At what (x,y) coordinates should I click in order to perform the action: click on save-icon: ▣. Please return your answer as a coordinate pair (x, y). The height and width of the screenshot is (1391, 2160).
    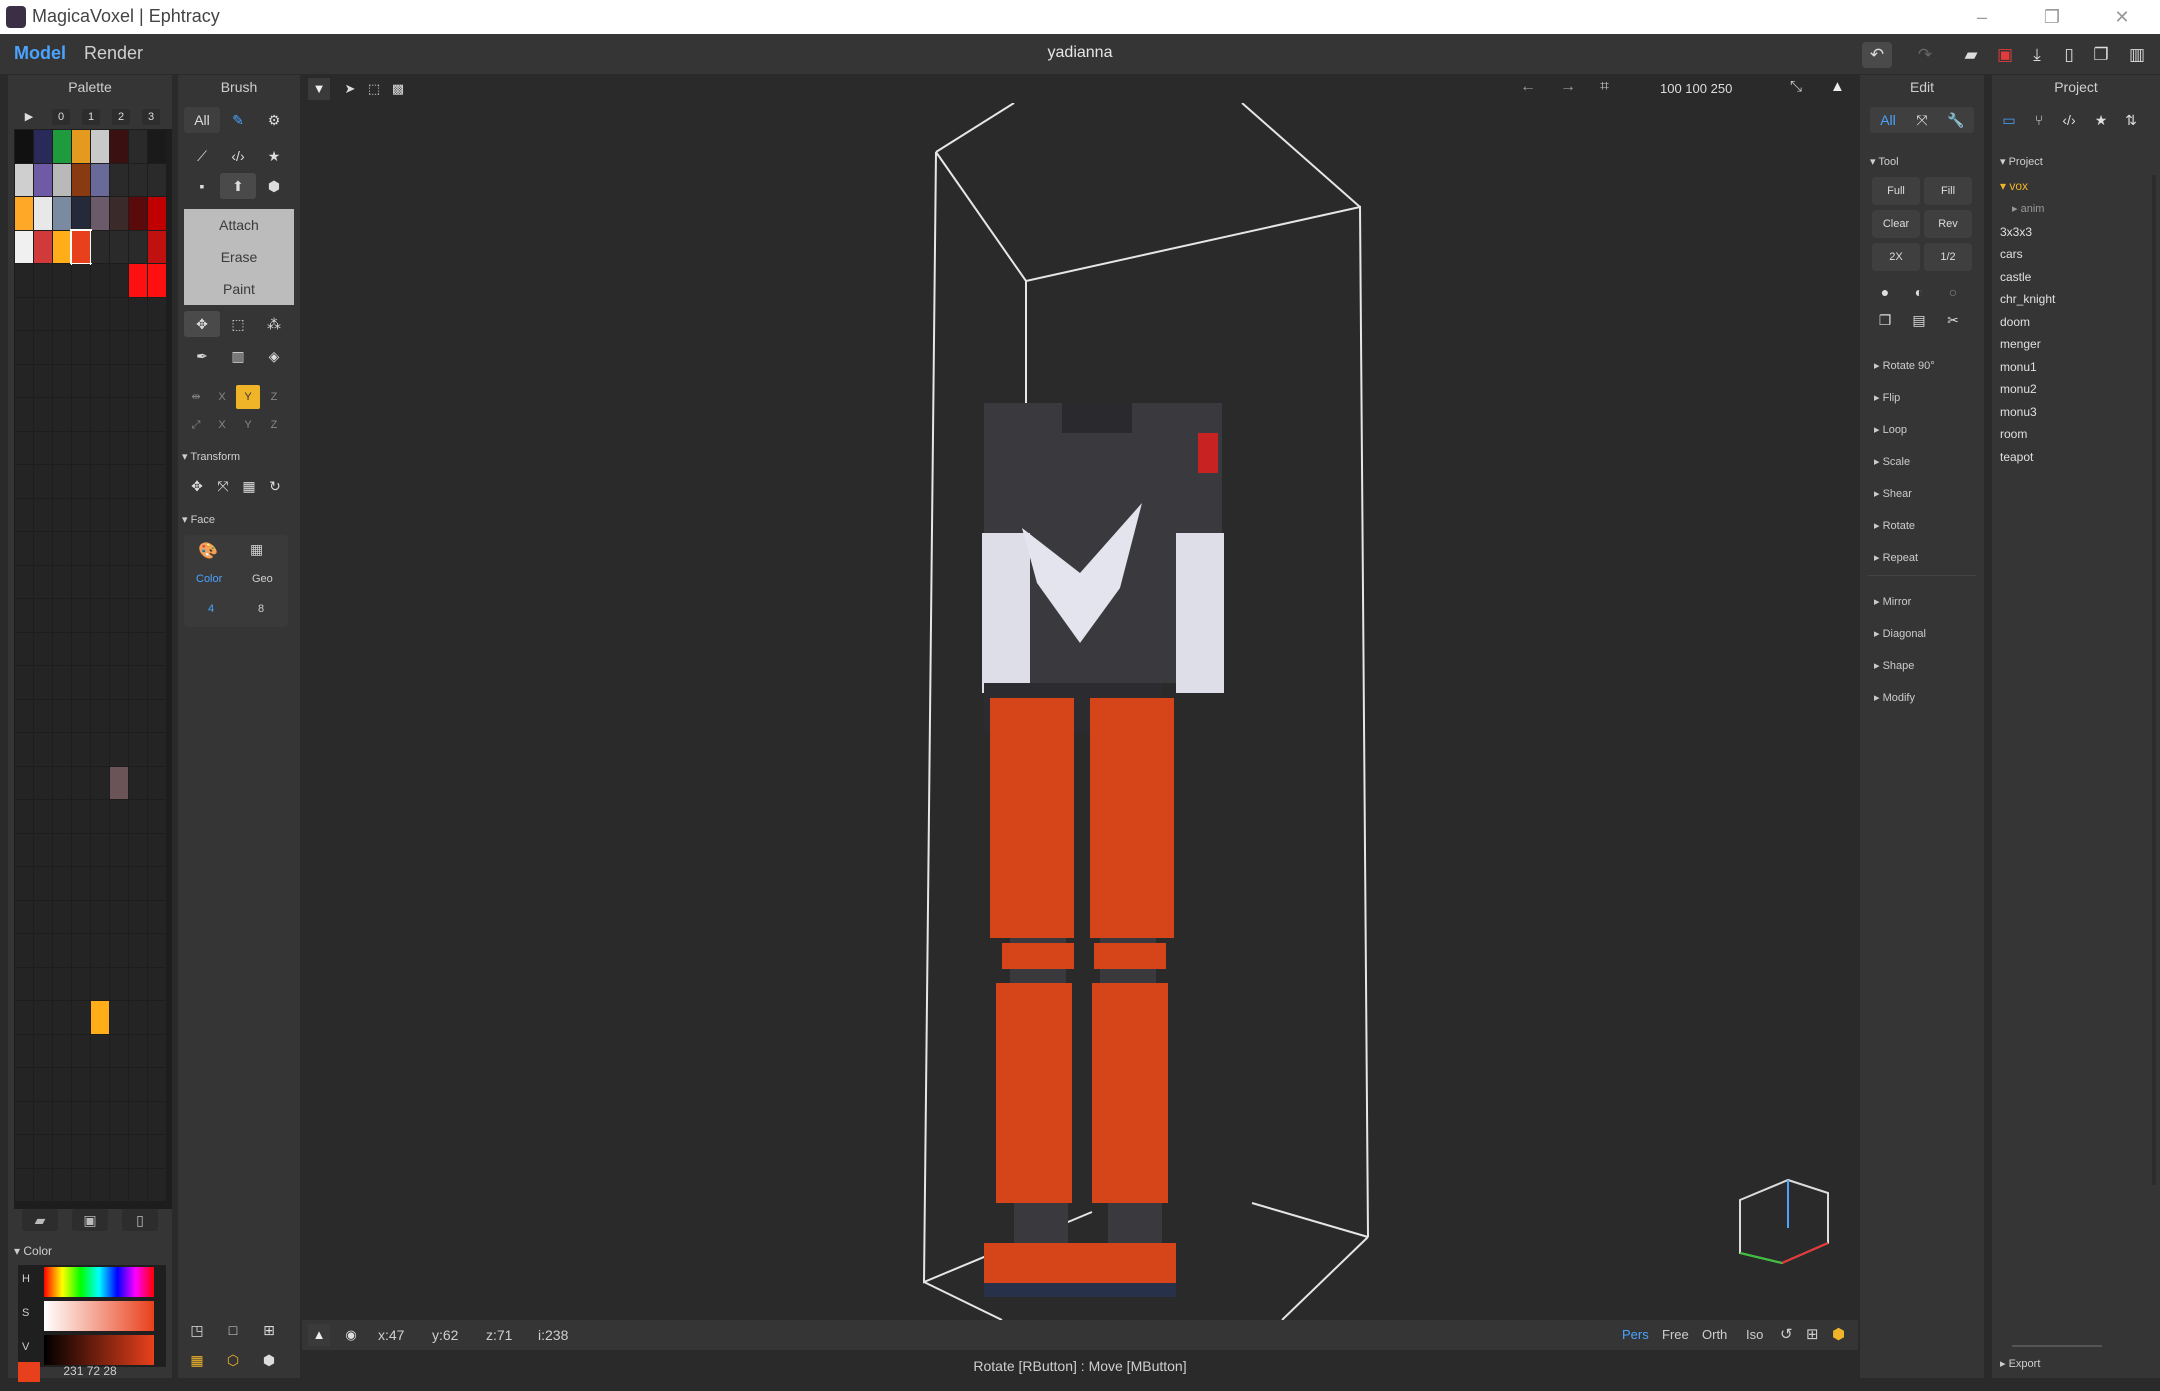
    Looking at the image, I should click on (2005, 55).